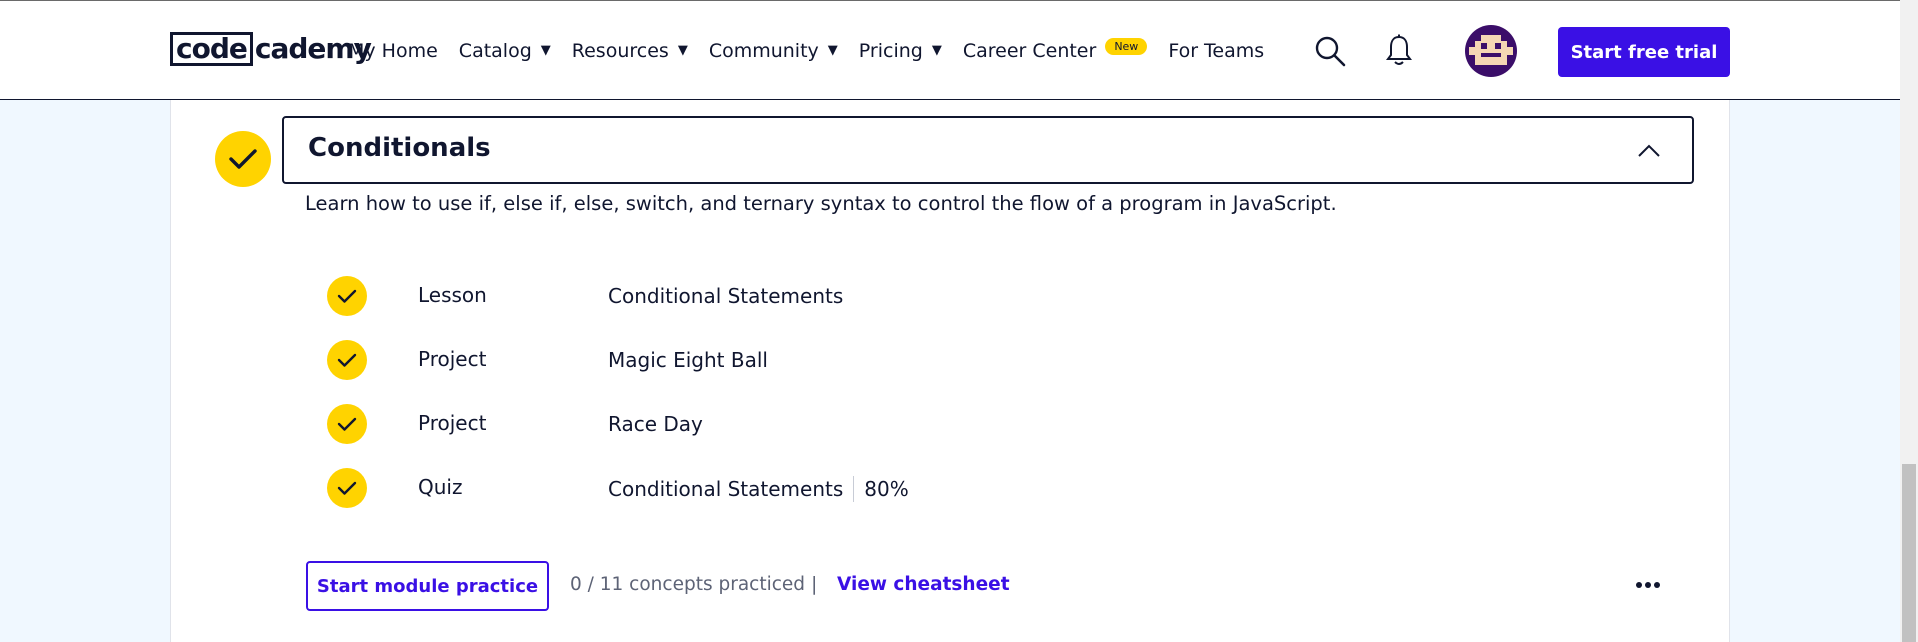  I want to click on nav-for-teams: For Teams, so click(1216, 51).